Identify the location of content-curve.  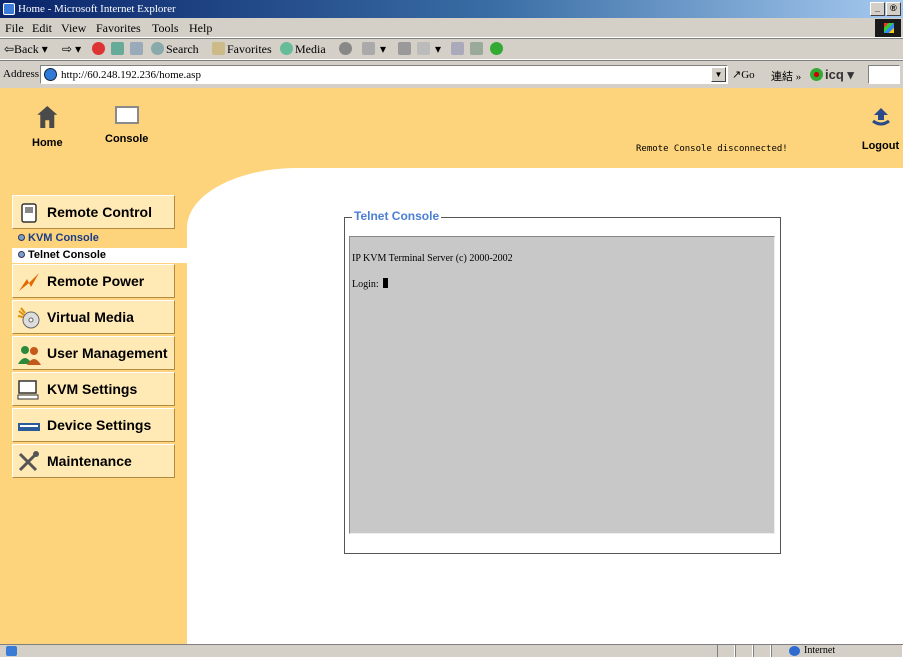
(297, 228).